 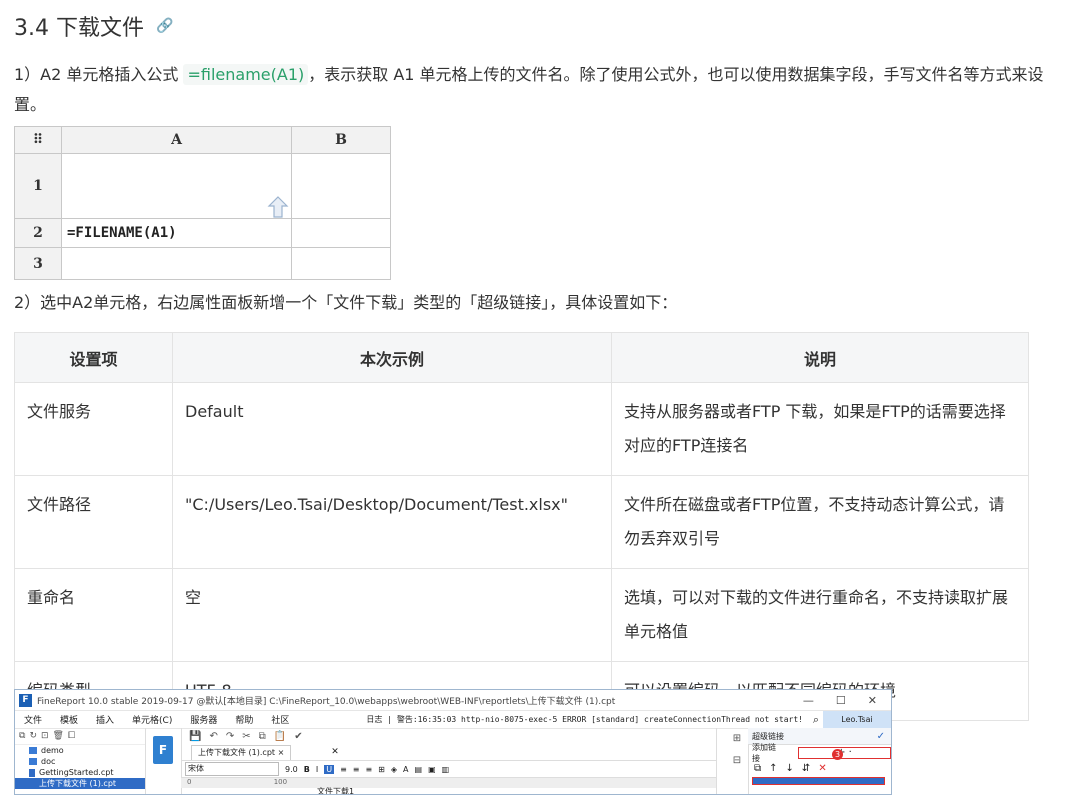 I want to click on upload-icon, so click(x=278, y=207).